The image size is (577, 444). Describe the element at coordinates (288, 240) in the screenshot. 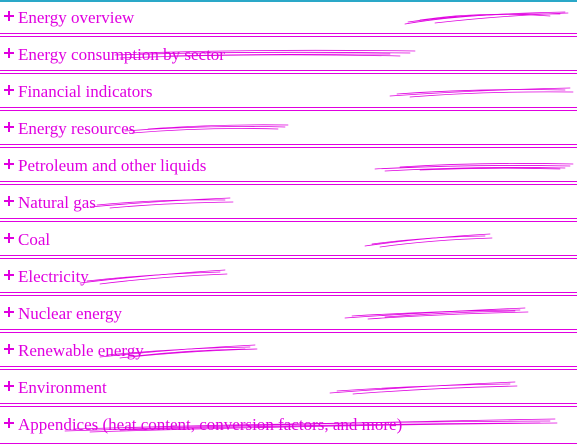

I see `menu-item-coal: Coal` at that location.